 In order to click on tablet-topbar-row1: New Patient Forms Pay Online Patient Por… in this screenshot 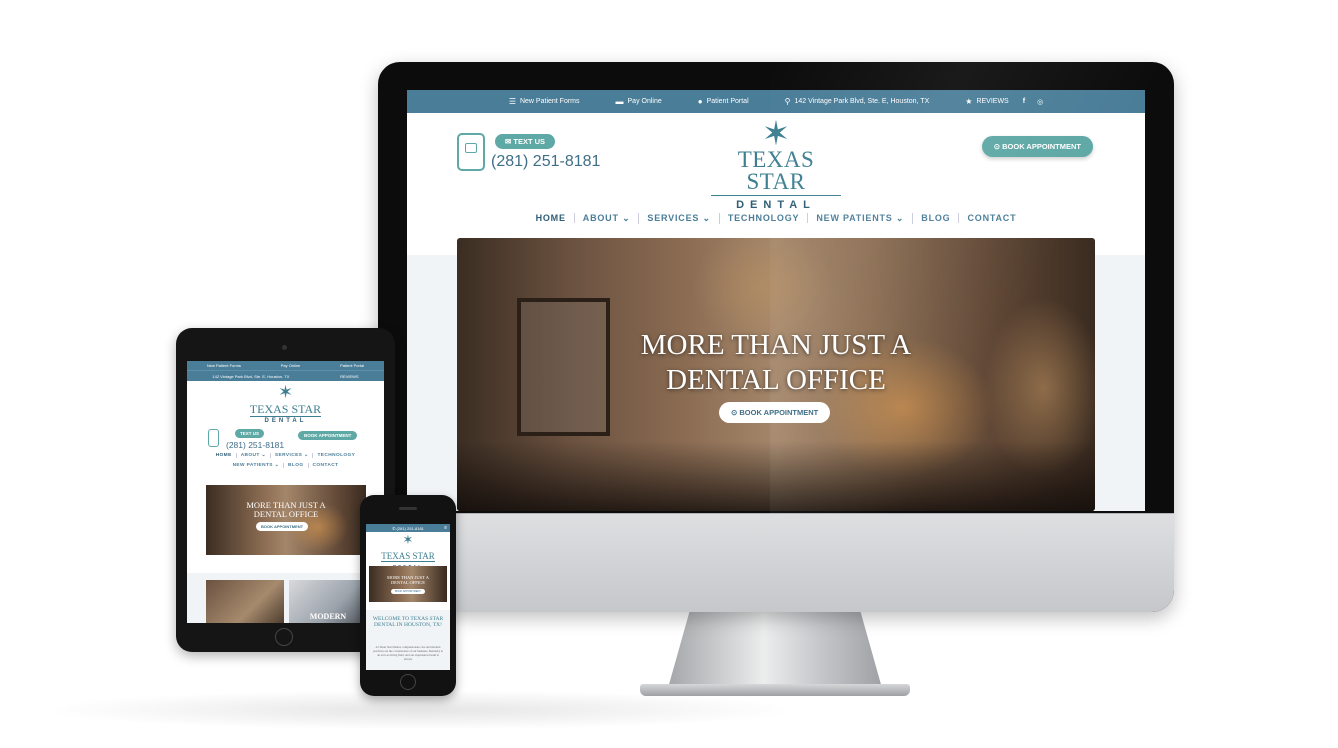, I will do `click(285, 365)`.